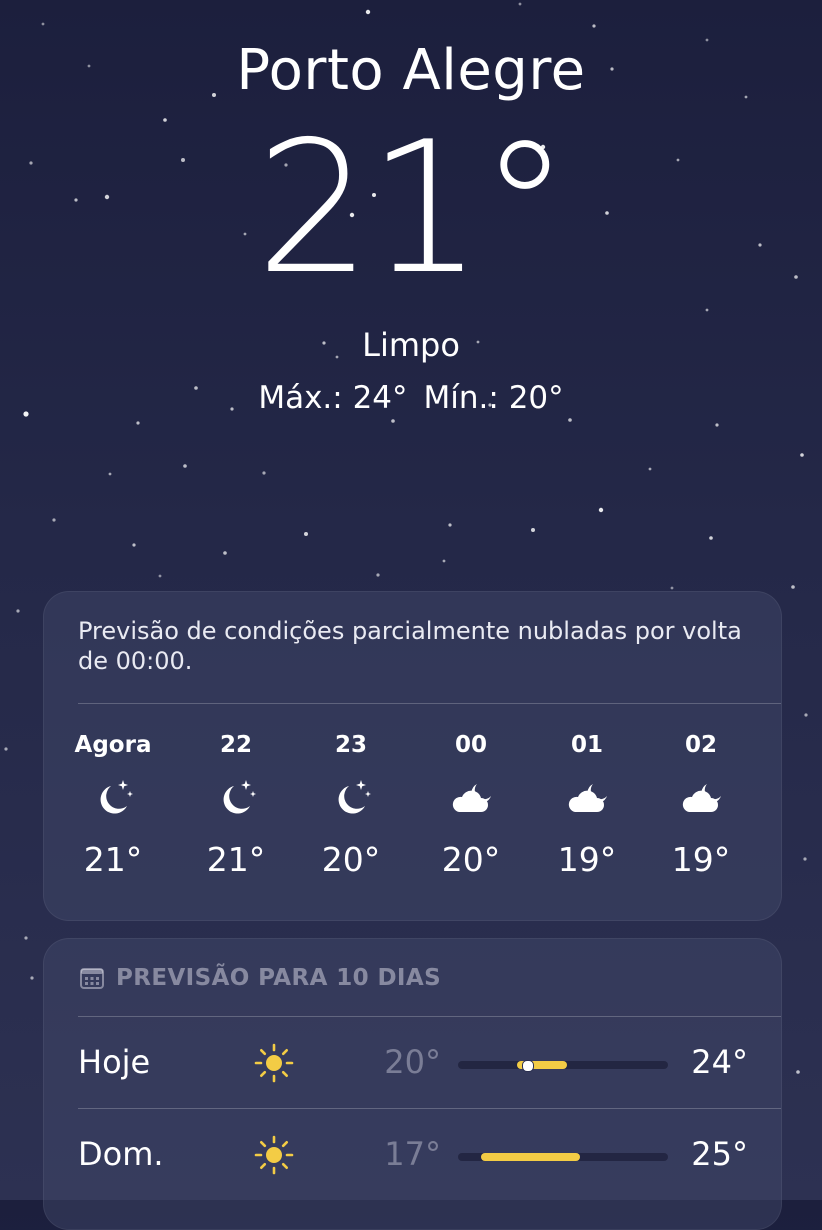 The width and height of the screenshot is (822, 1230). Describe the element at coordinates (114, 1062) in the screenshot. I see `day-name: Hoje` at that location.